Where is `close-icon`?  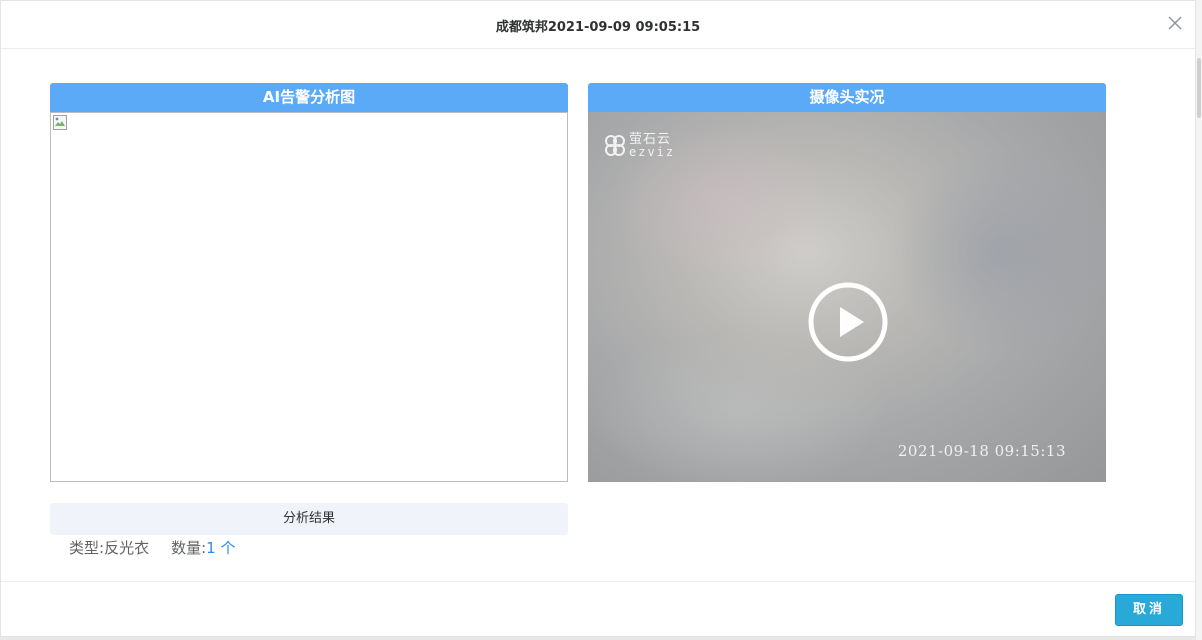 close-icon is located at coordinates (1175, 23).